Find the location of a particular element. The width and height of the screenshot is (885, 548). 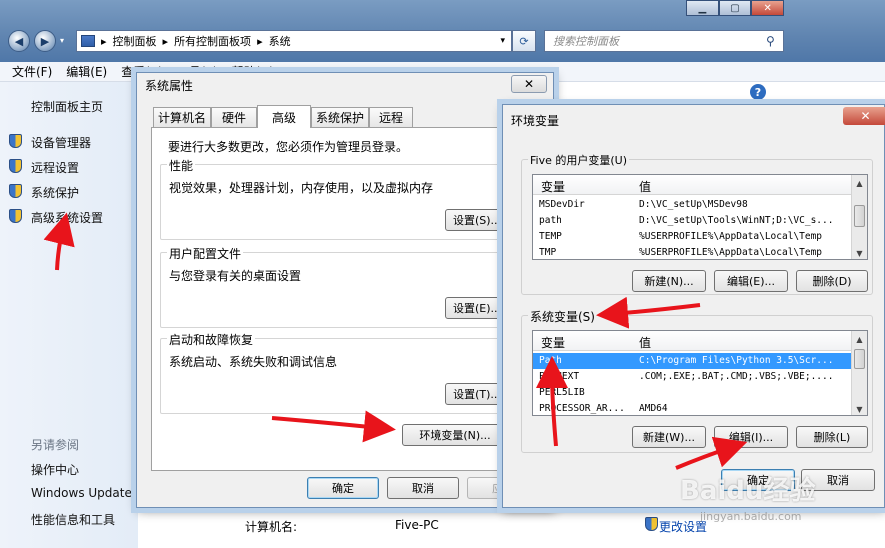

close-icon: ✕ is located at coordinates (768, 8).